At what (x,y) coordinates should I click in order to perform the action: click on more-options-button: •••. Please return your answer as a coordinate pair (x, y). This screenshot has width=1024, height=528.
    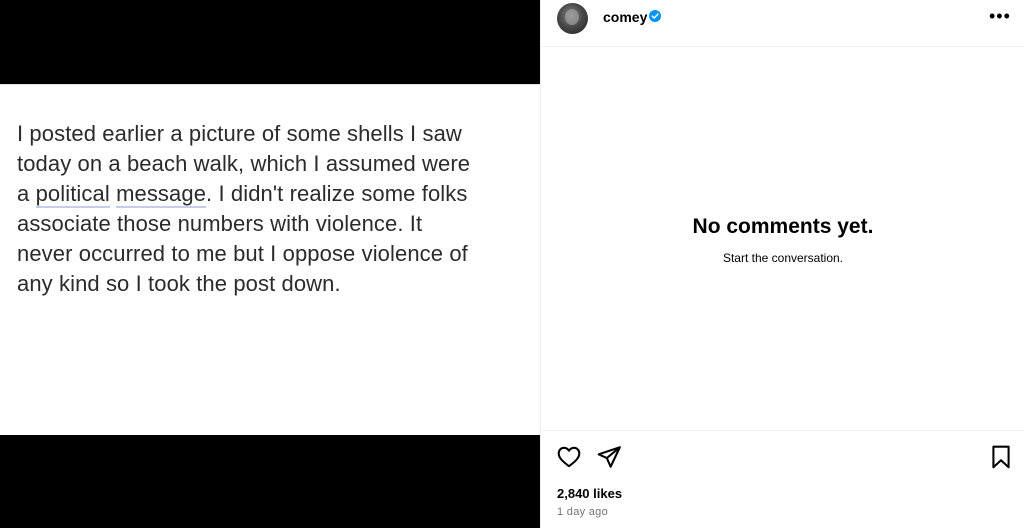
    Looking at the image, I should click on (1000, 16).